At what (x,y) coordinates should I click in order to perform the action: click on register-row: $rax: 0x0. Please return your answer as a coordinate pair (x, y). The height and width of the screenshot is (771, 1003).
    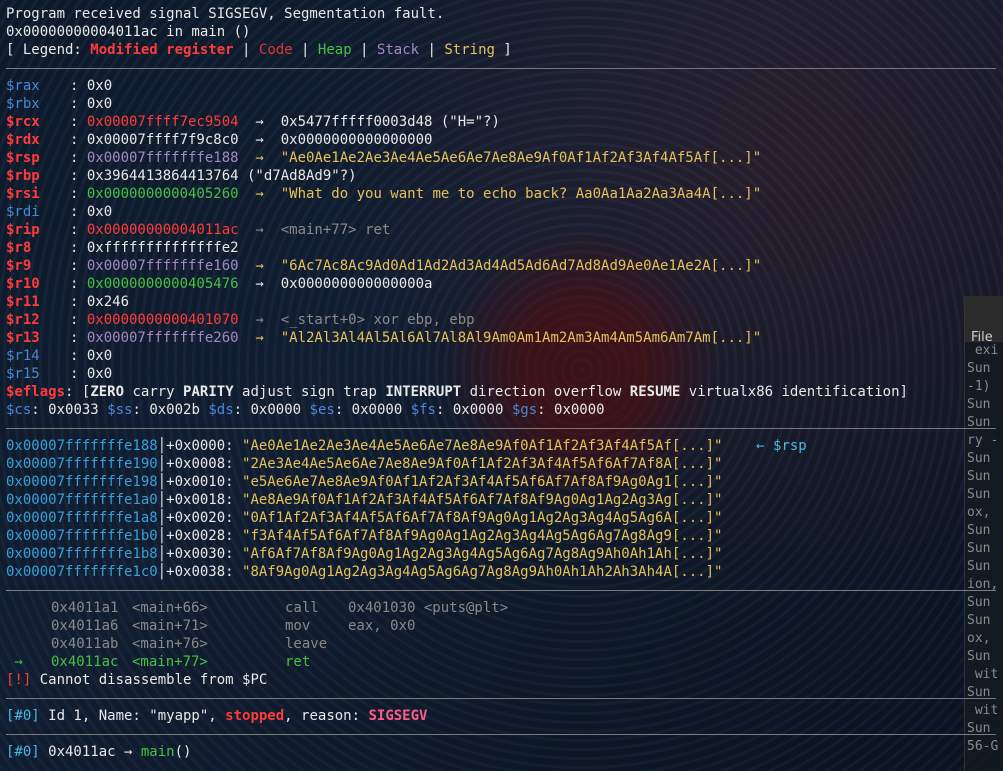
    Looking at the image, I should click on (59, 86).